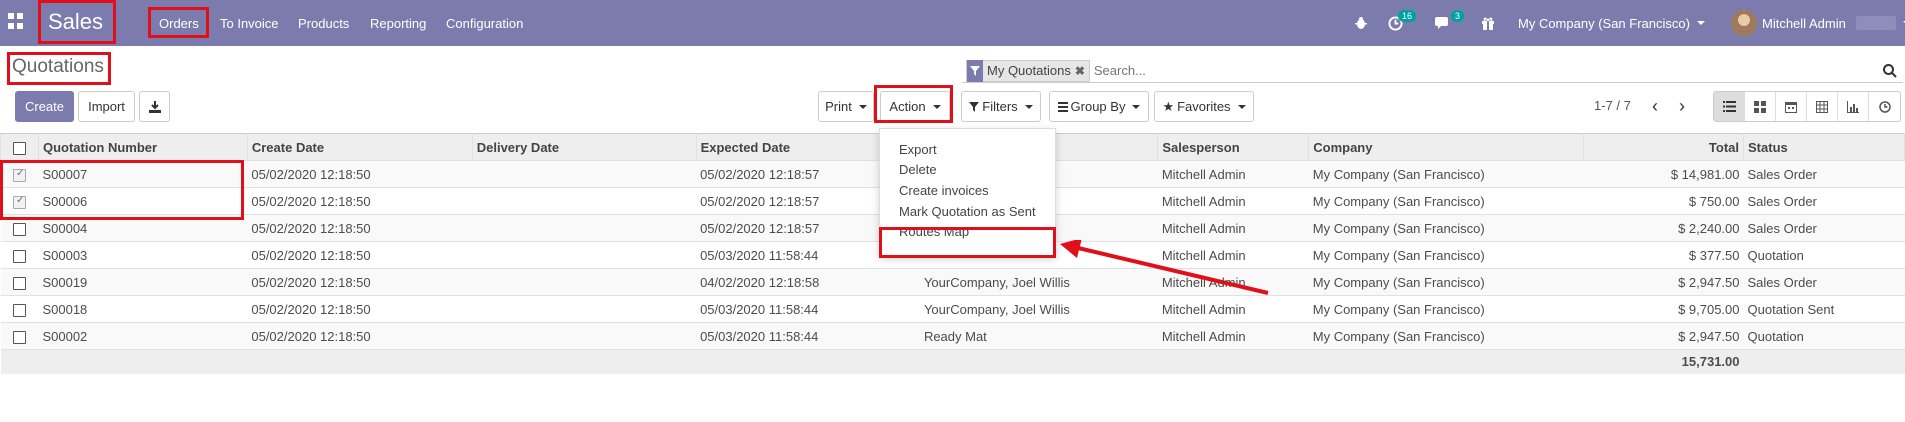  What do you see at coordinates (1818, 23) in the screenshot?
I see `user-menu: Mitchell Admin` at bounding box center [1818, 23].